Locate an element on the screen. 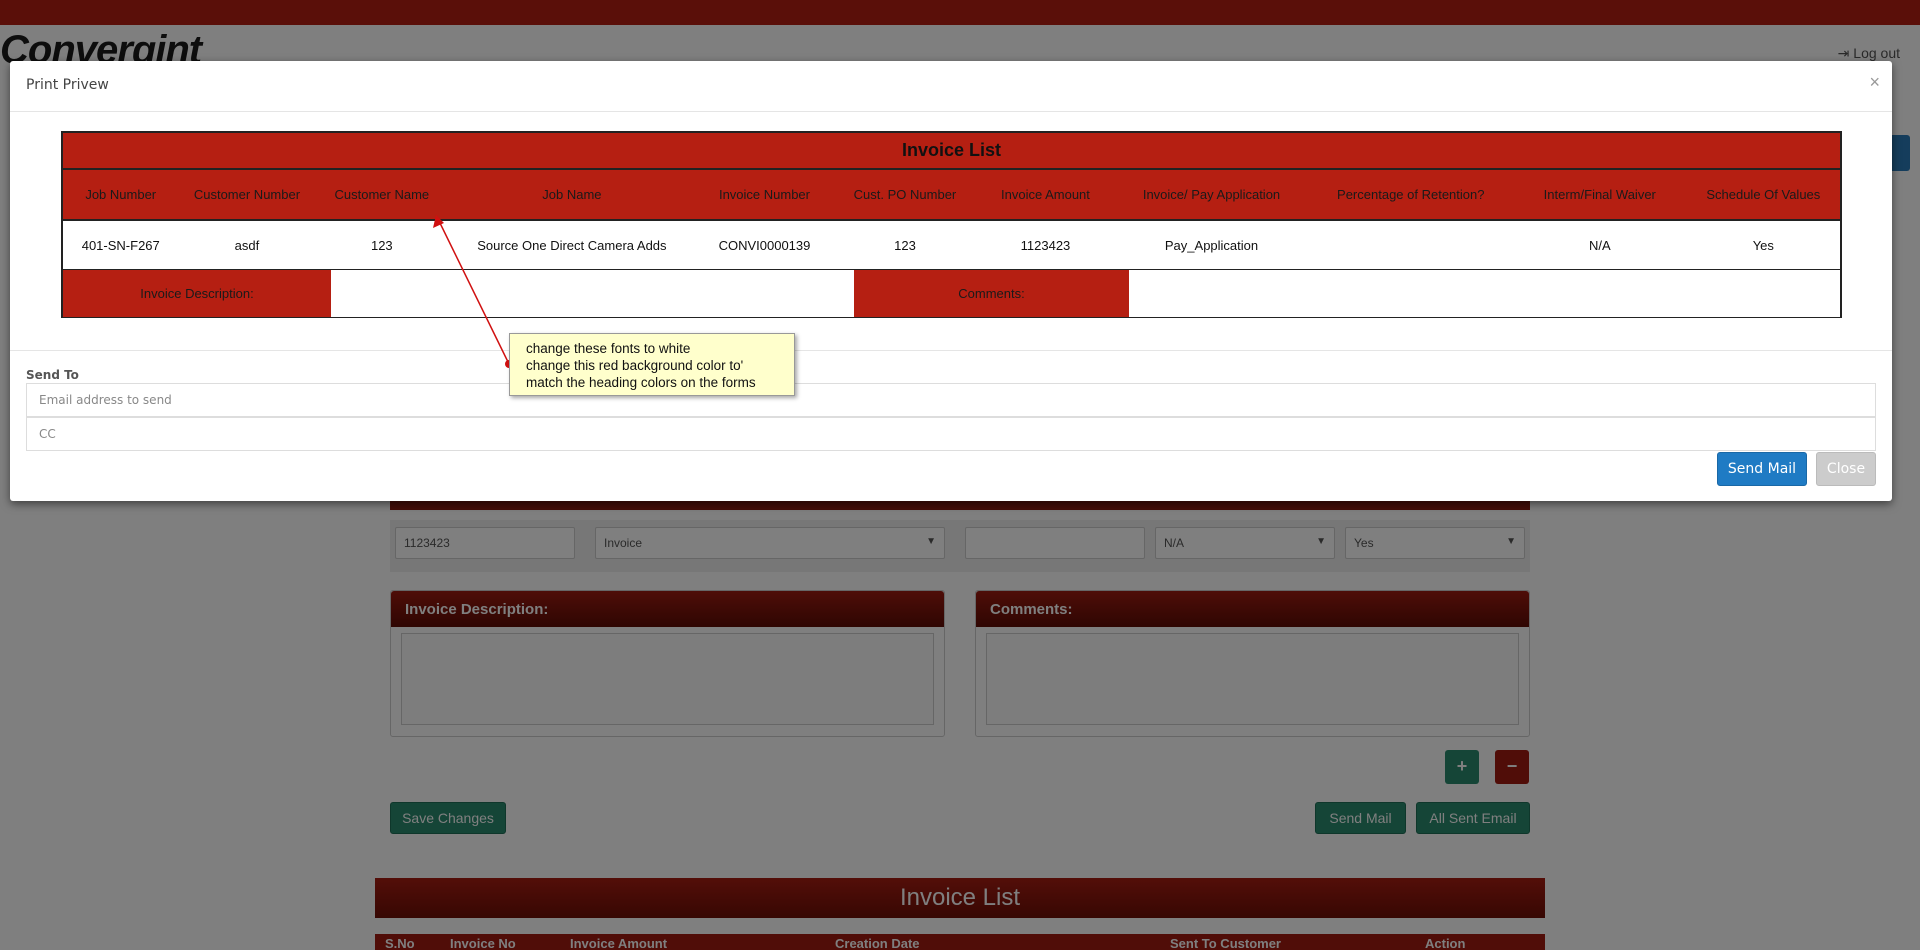 The image size is (1920, 950). cell-customer-number: asdf is located at coordinates (247, 245).